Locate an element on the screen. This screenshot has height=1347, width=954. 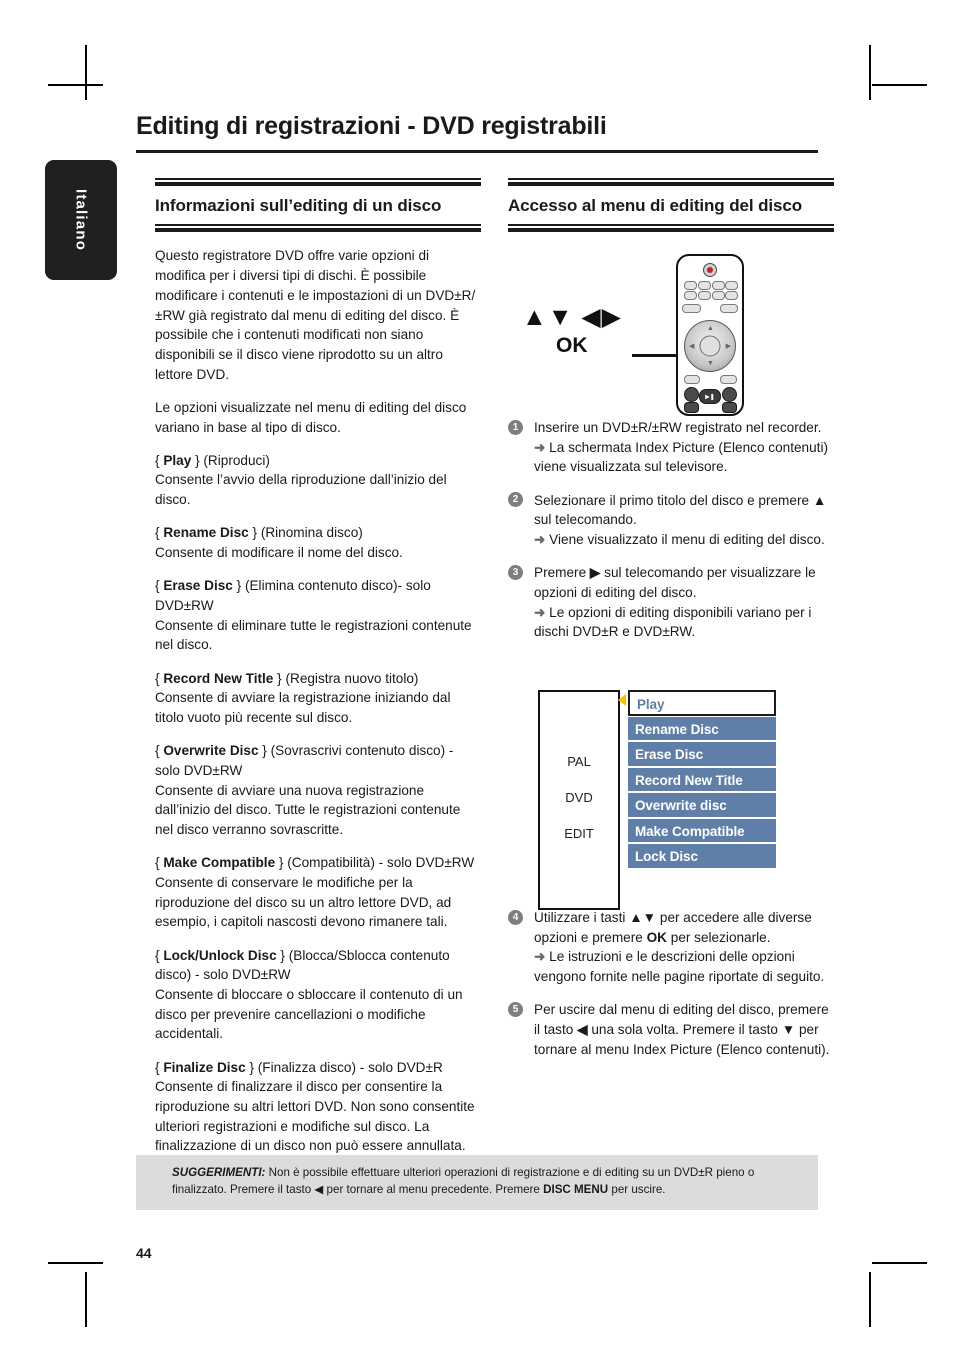
disc-status-box: PAL DVD EDIT is located at coordinates (579, 800).